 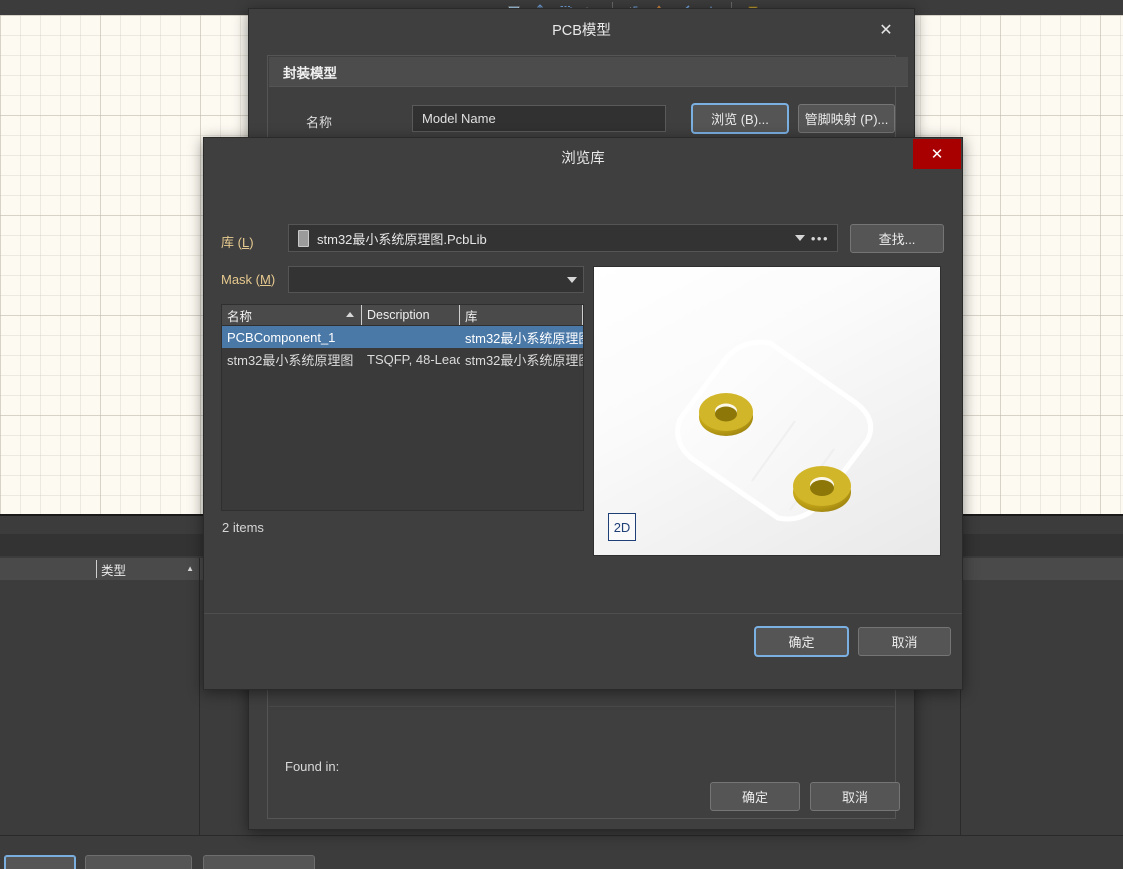 I want to click on component-list-header: 名称 Description 库, so click(x=402, y=315).